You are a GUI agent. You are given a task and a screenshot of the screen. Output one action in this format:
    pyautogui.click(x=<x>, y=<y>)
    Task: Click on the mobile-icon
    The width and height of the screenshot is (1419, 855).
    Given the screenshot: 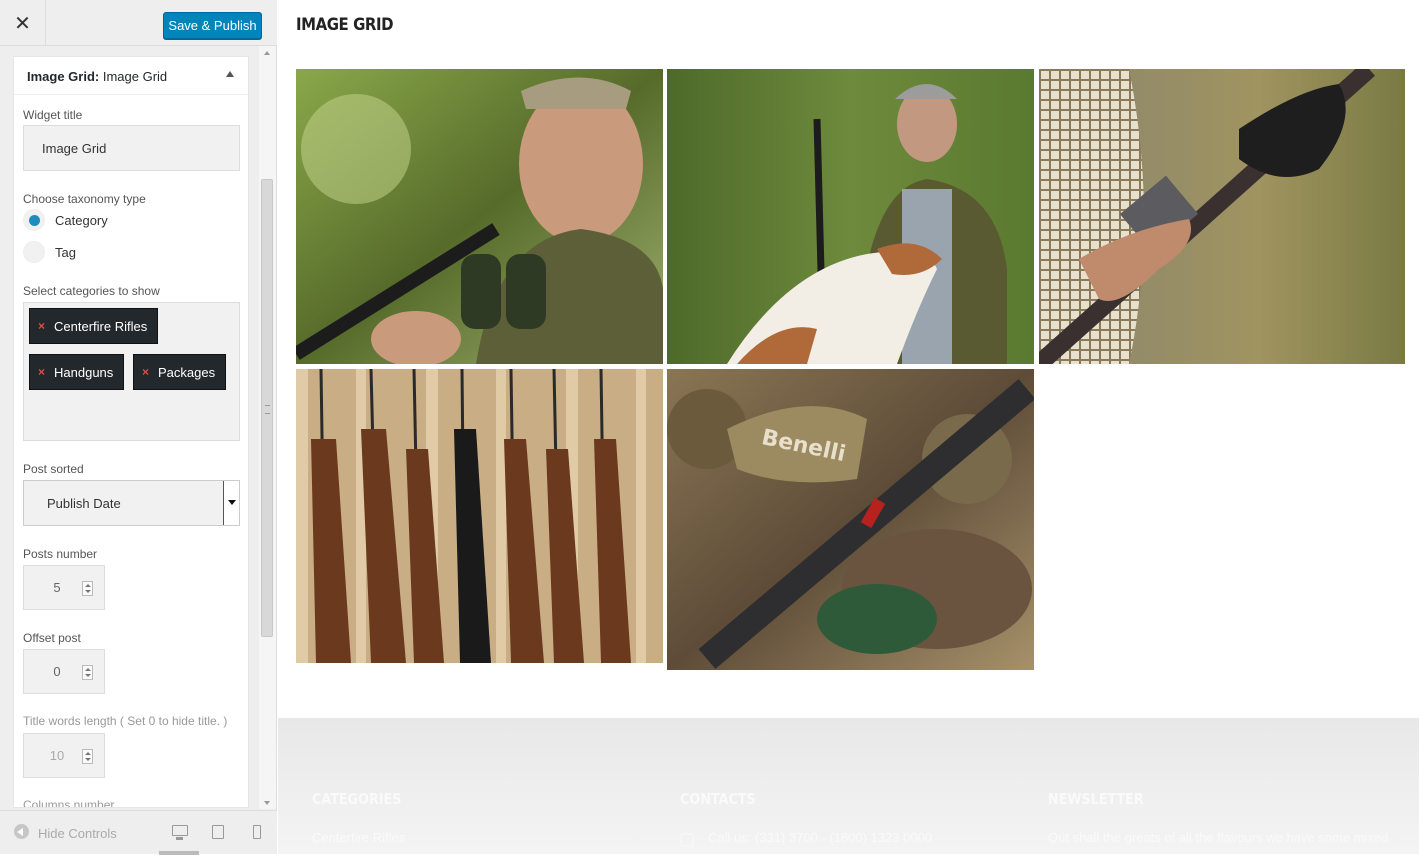 What is the action you would take?
    pyautogui.click(x=257, y=832)
    